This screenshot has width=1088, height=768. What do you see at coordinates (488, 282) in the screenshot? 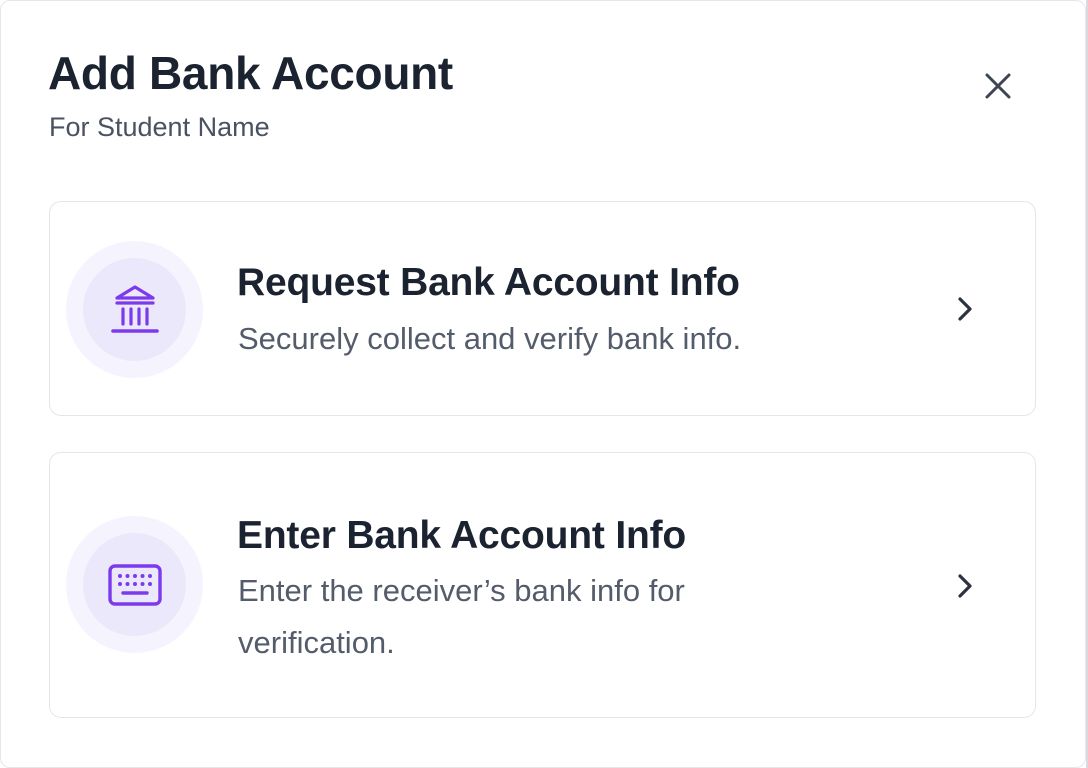
I see `option-title: Request Bank Account Info` at bounding box center [488, 282].